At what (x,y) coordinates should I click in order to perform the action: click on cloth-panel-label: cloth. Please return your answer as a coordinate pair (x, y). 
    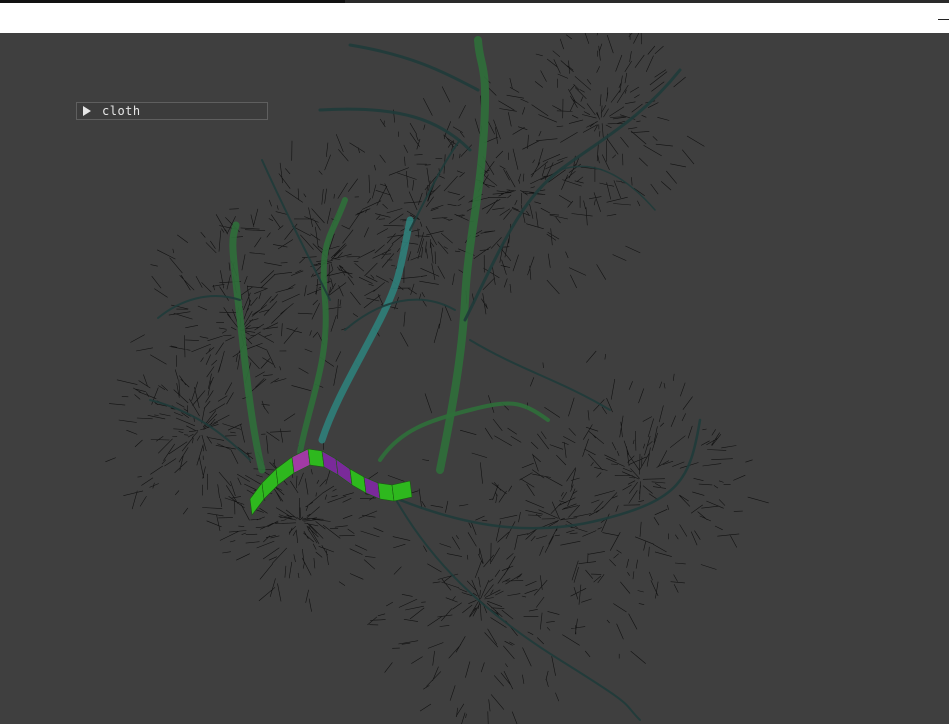
    Looking at the image, I should click on (121, 111).